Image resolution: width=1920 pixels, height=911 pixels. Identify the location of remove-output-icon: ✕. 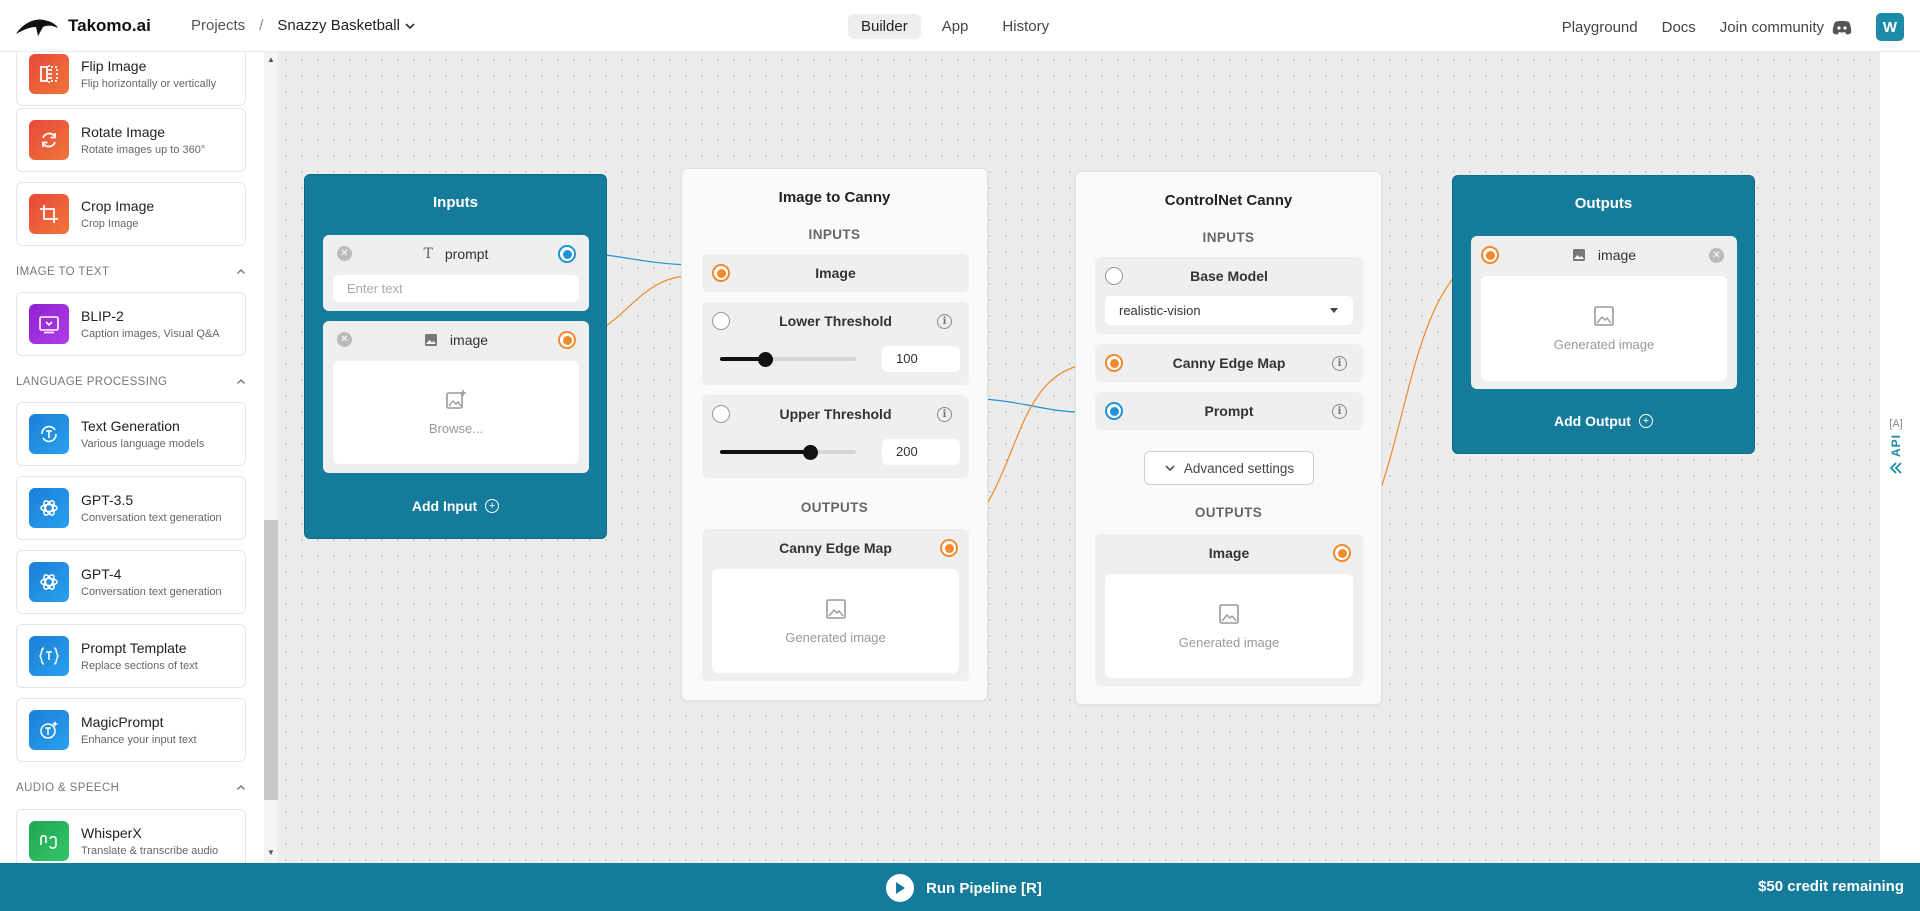
(1716, 255).